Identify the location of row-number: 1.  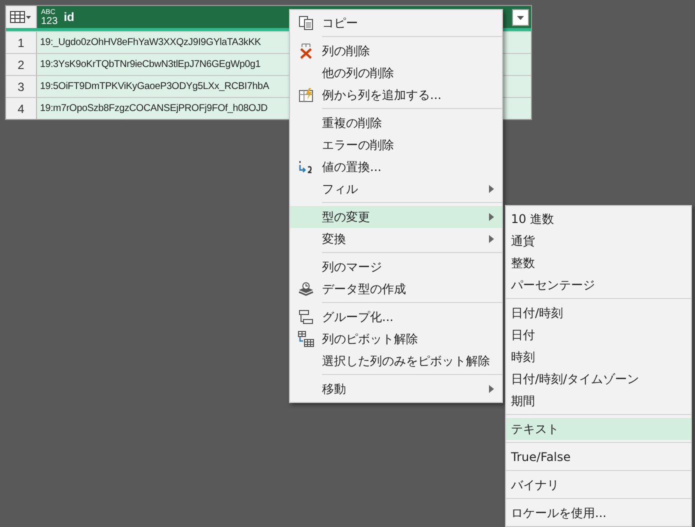
(21, 42).